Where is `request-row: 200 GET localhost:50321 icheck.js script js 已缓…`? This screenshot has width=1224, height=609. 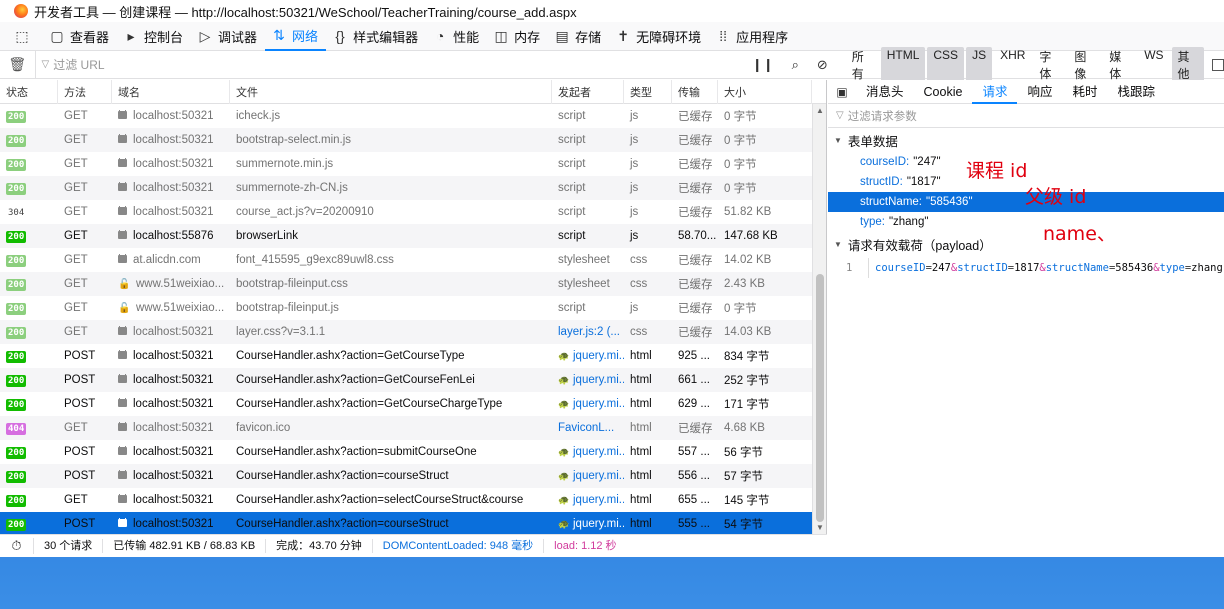 request-row: 200 GET localhost:50321 icheck.js script js 已缓… is located at coordinates (413, 116).